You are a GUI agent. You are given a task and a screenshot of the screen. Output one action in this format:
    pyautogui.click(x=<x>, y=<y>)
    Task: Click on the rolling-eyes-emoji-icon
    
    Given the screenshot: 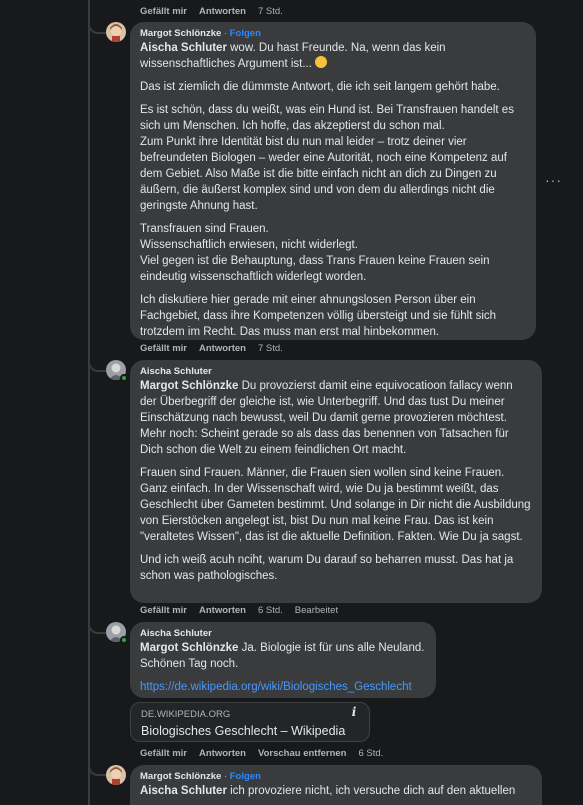 What is the action you would take?
    pyautogui.click(x=321, y=62)
    